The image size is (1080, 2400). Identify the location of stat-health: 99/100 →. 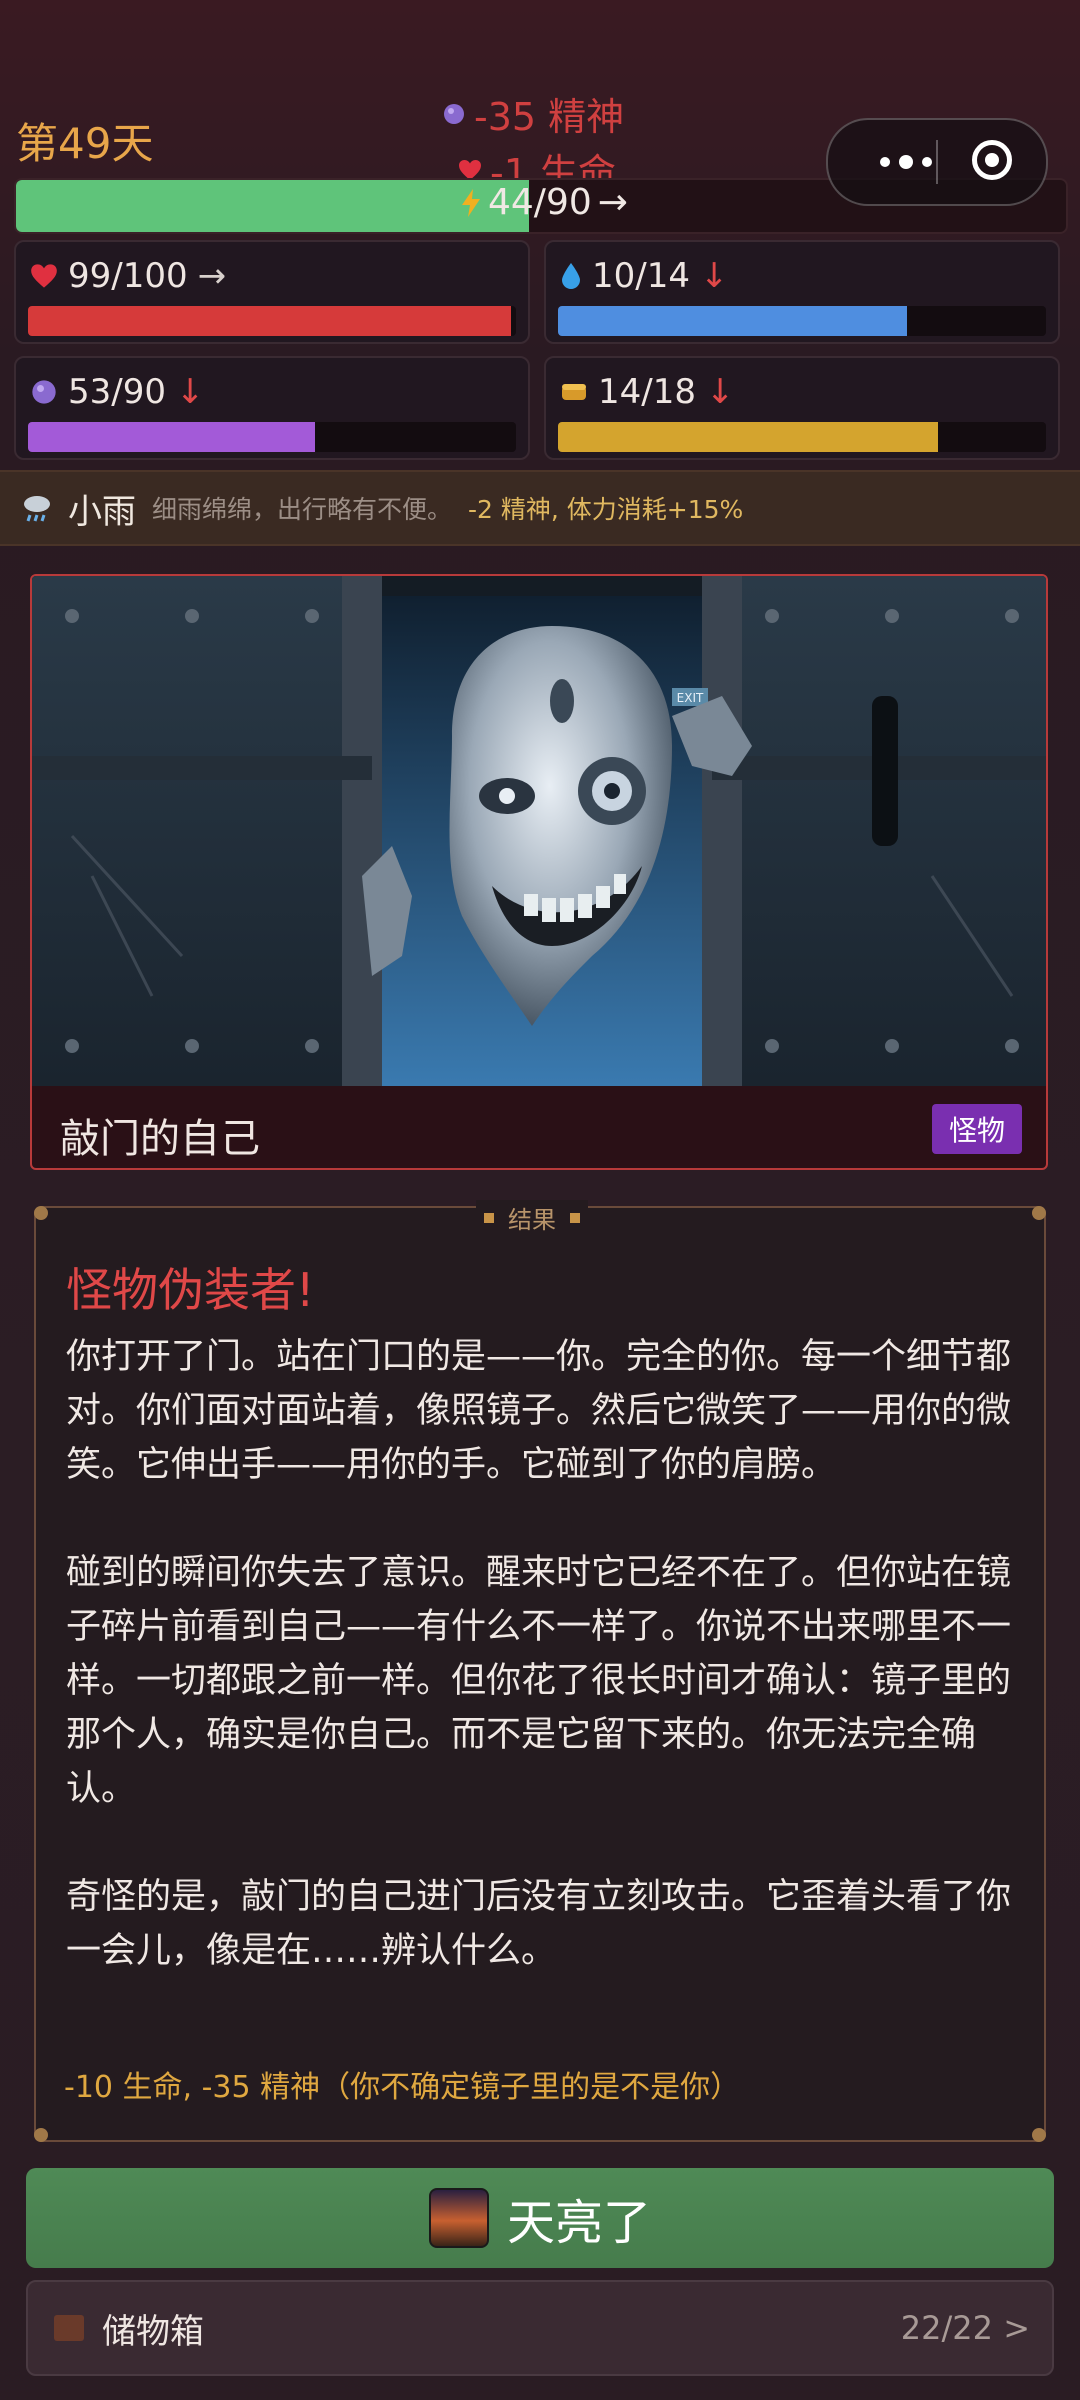
(272, 292).